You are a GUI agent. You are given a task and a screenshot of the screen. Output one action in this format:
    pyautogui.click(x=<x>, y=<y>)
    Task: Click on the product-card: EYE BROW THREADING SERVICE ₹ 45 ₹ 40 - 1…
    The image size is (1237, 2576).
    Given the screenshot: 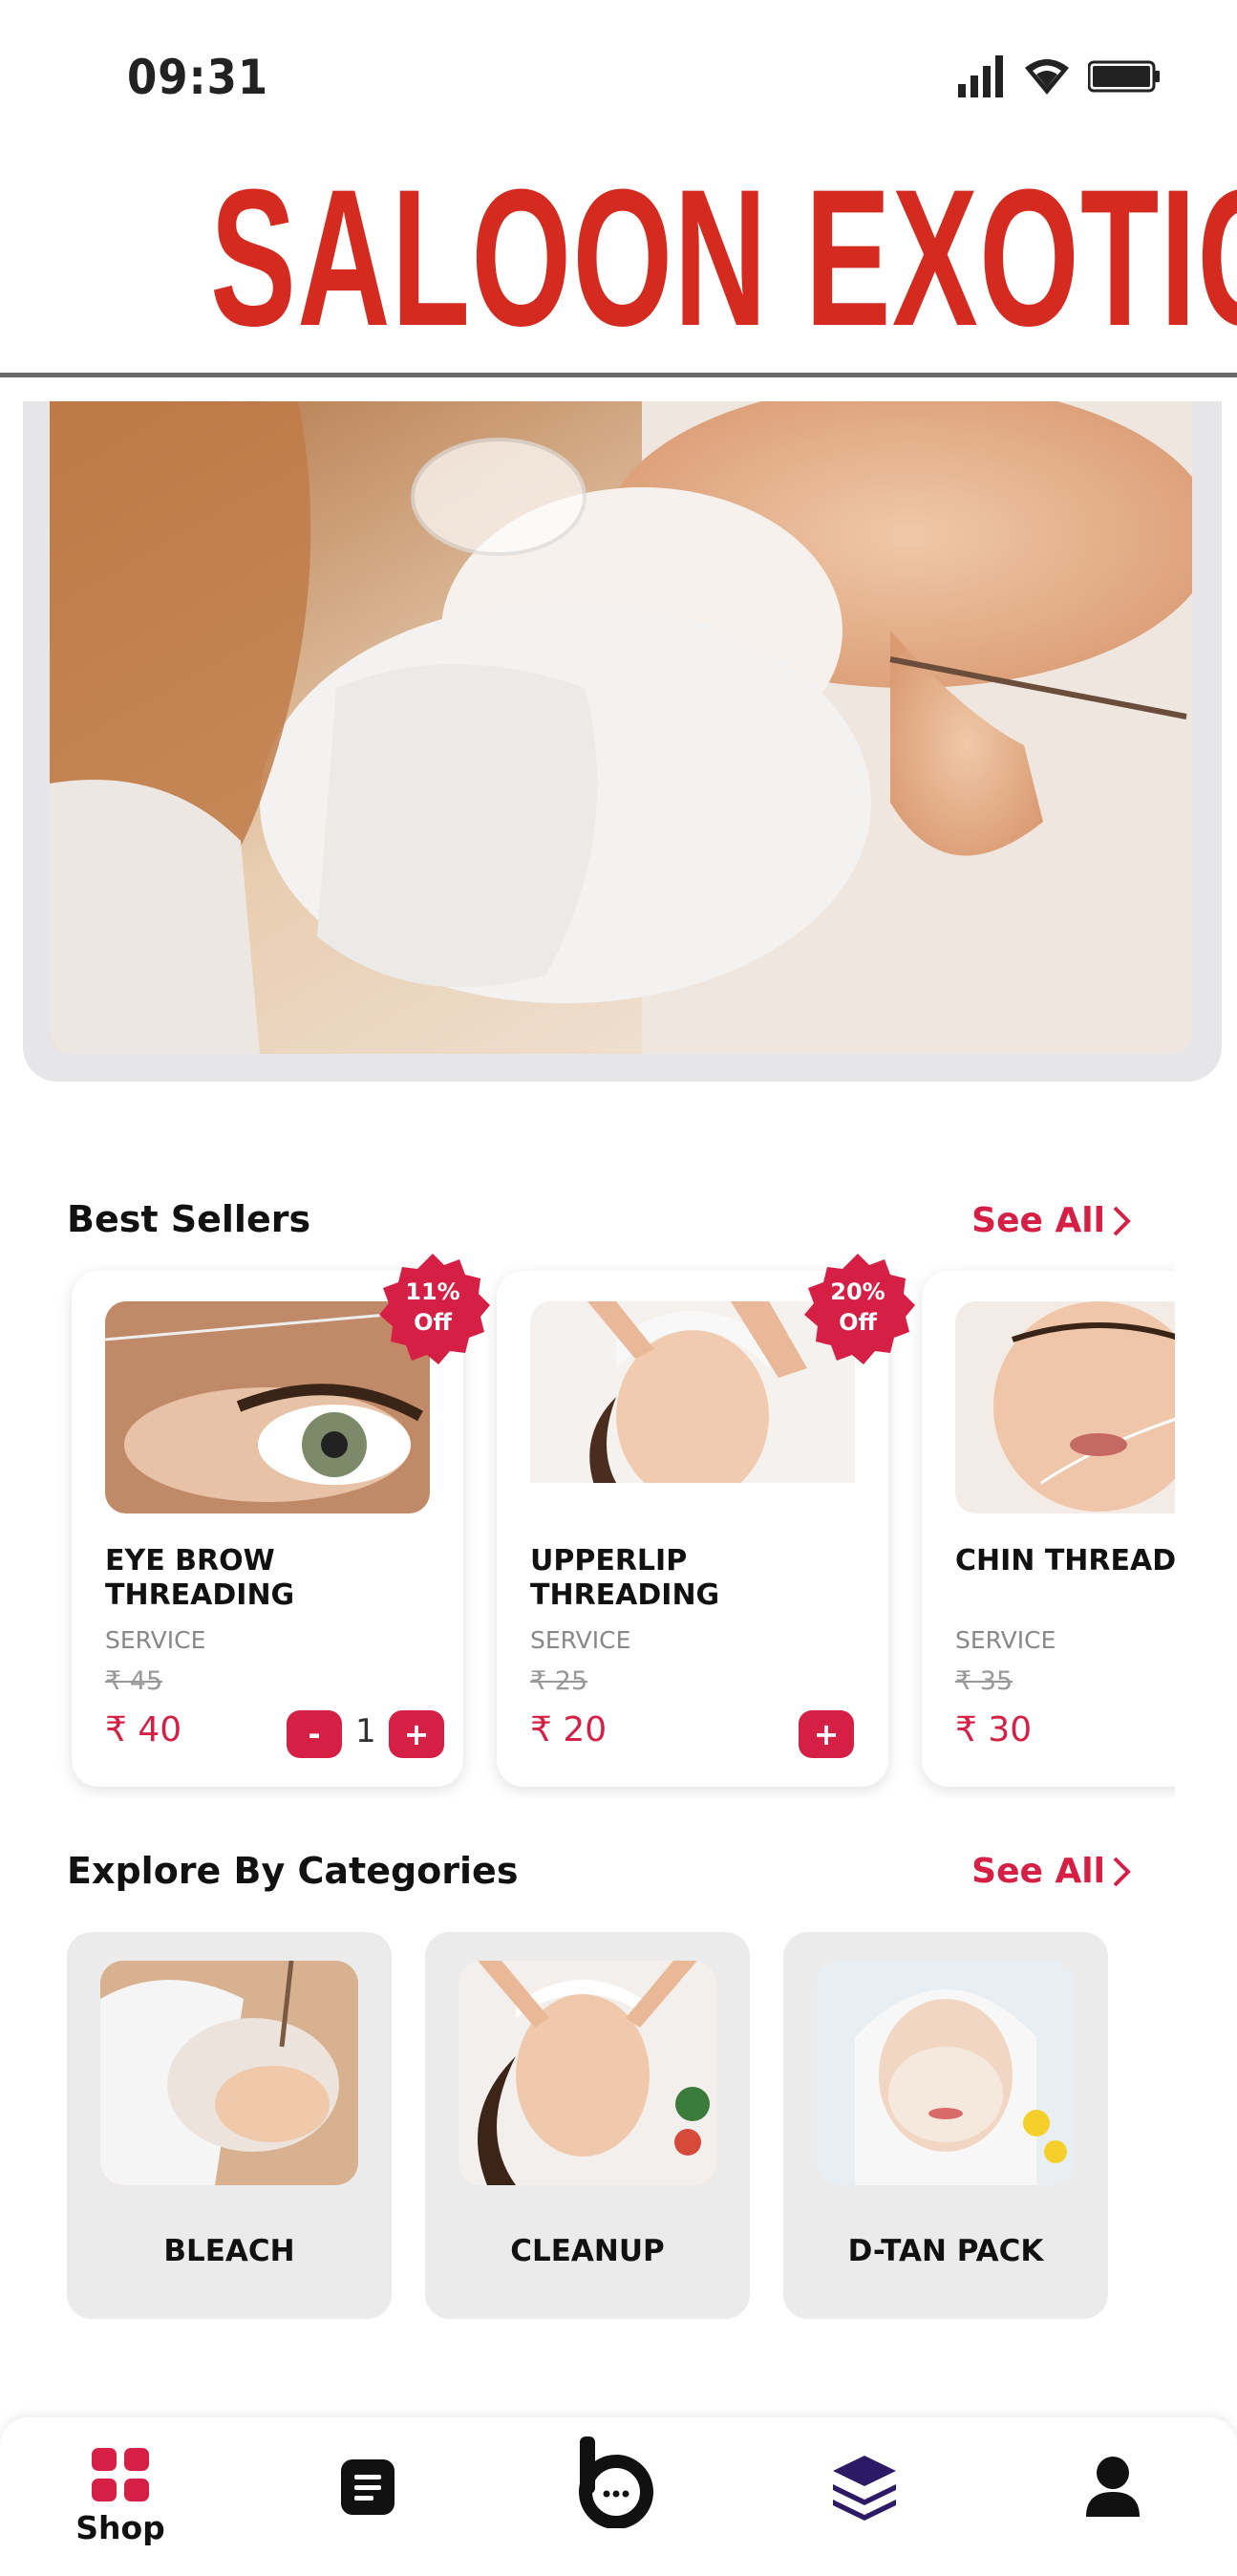 What is the action you would take?
    pyautogui.click(x=281, y=1520)
    